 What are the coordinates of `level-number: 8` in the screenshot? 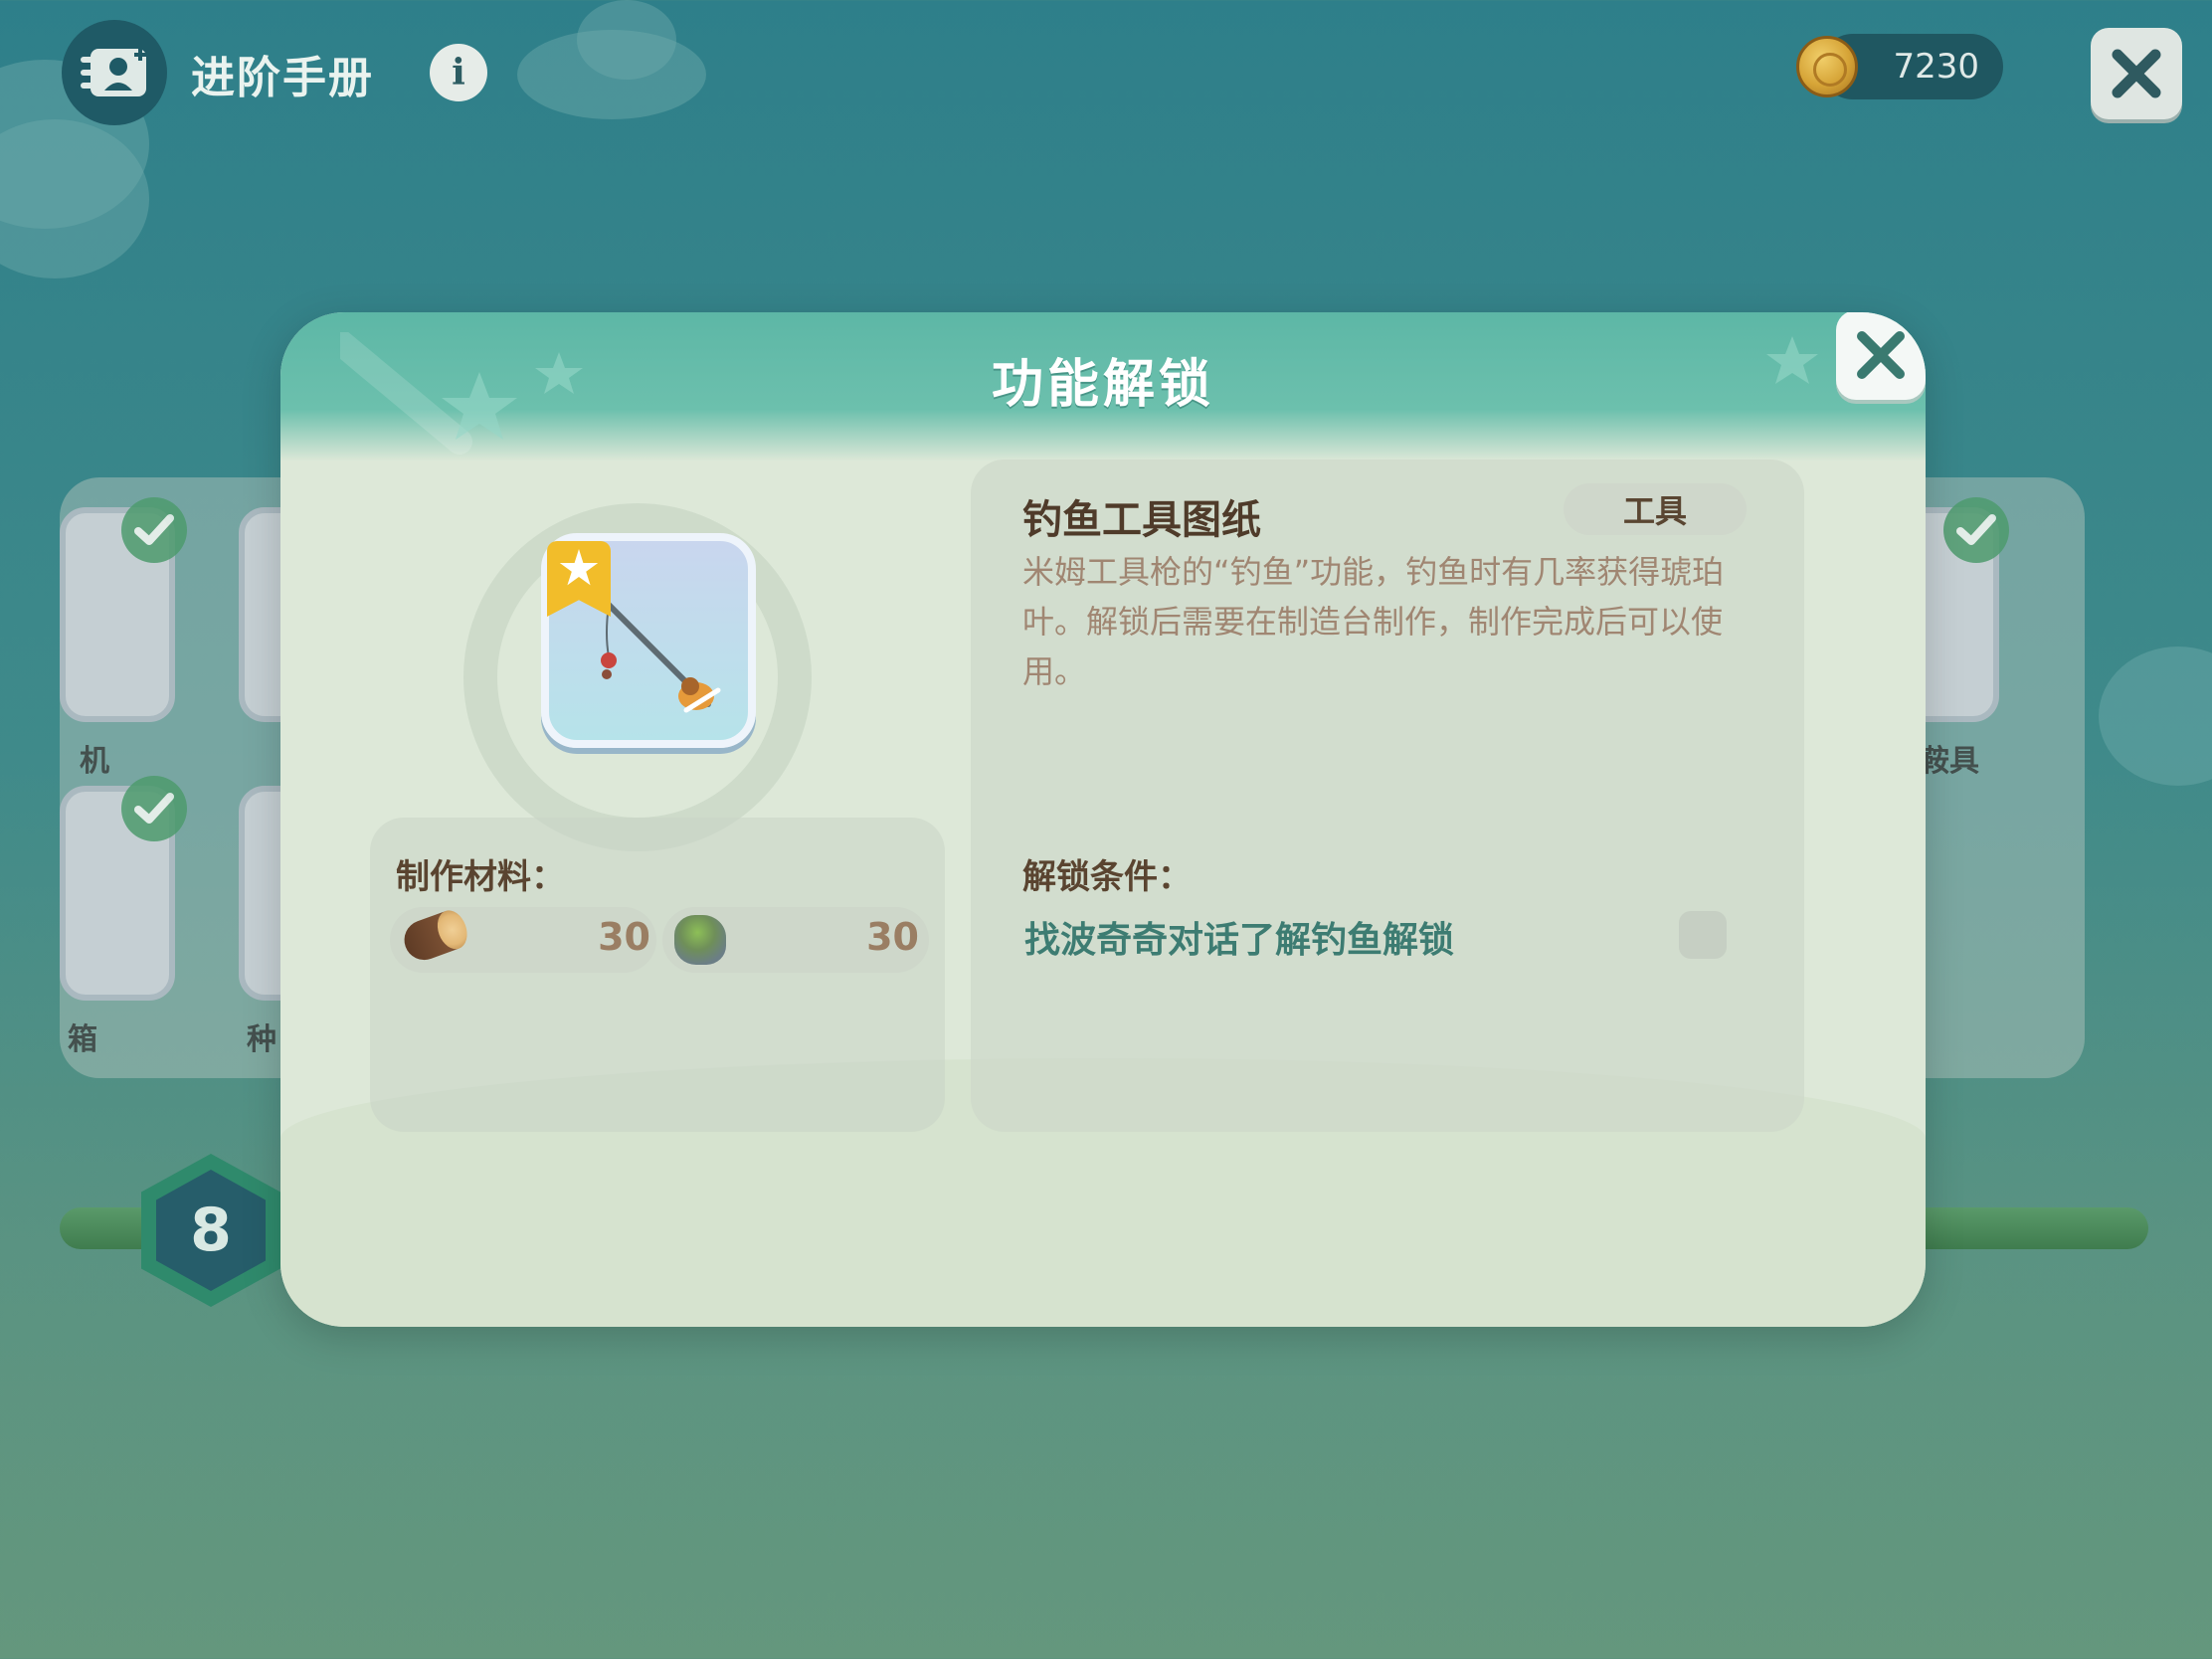 It's located at (211, 1230).